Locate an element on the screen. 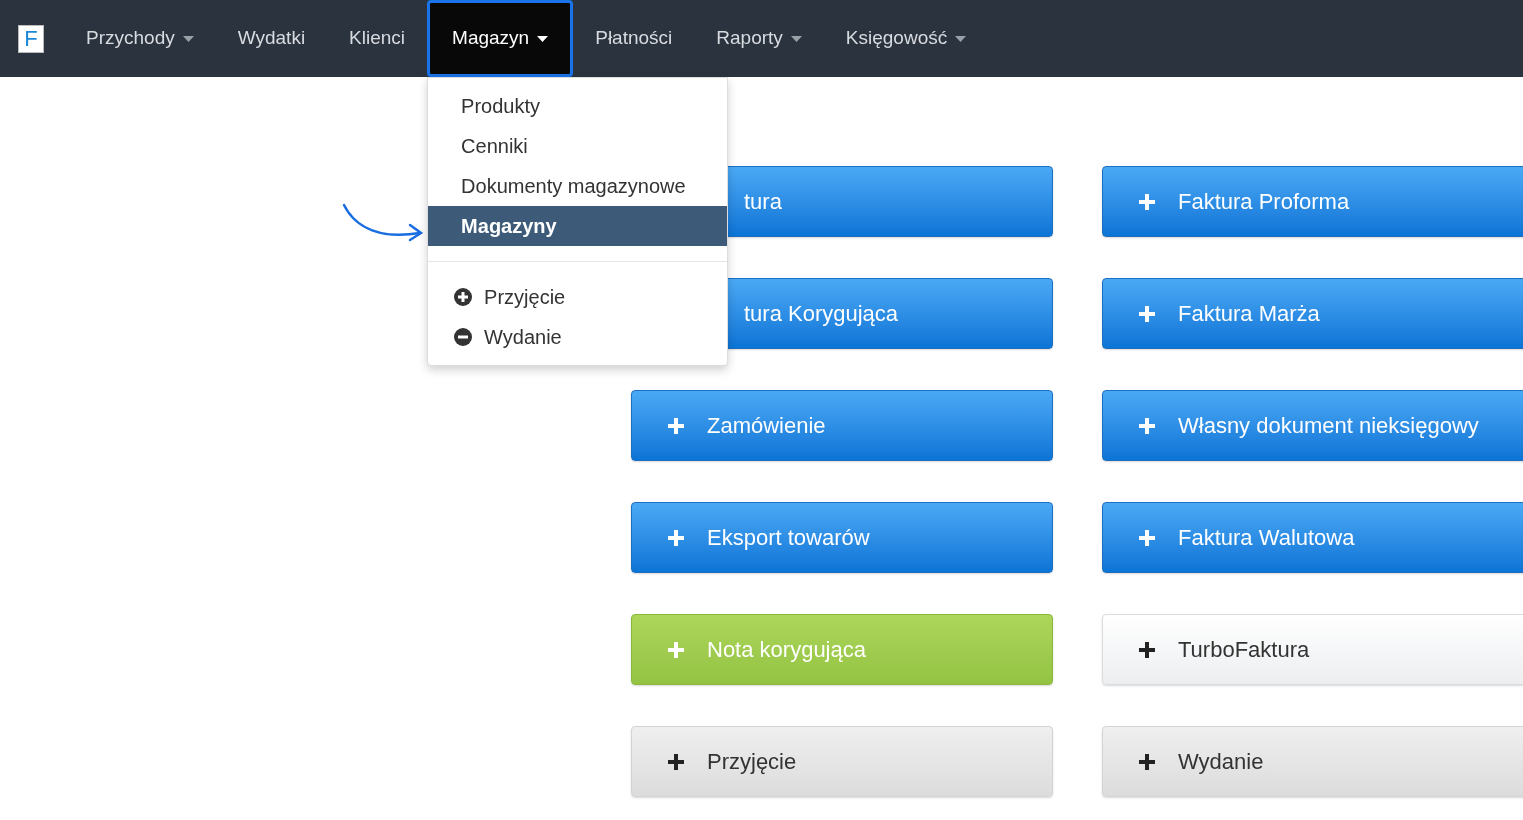 The width and height of the screenshot is (1523, 820). nav-menu-item: Księgowość is located at coordinates (906, 38).